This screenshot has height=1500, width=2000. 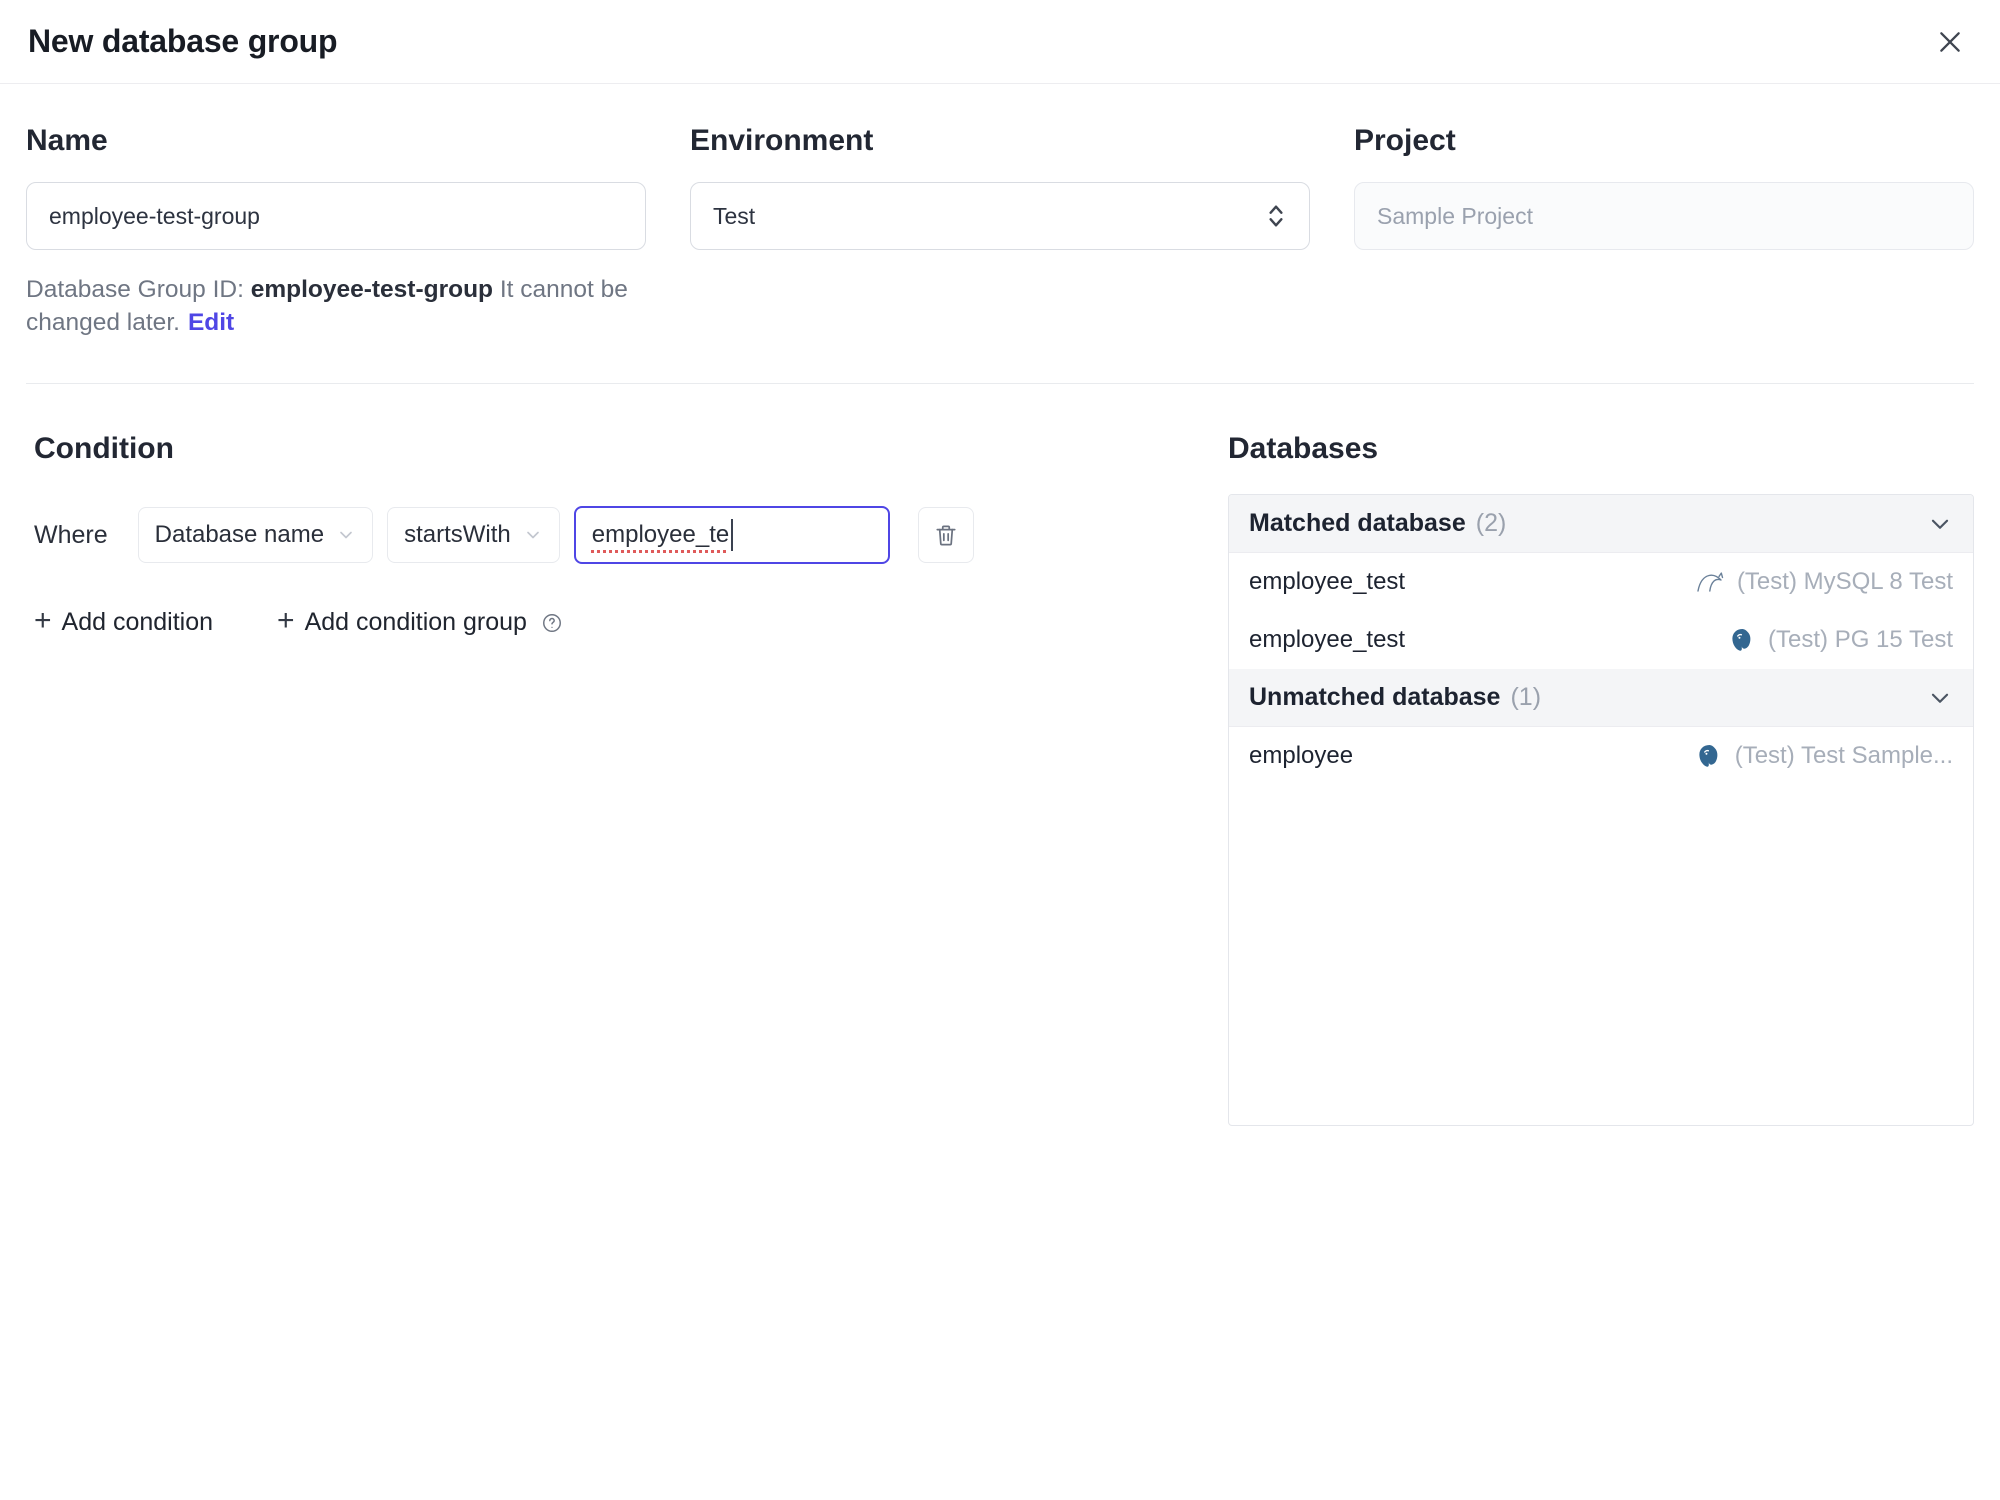 What do you see at coordinates (1378, 523) in the screenshot?
I see `matched-database-title: Matched database (2)` at bounding box center [1378, 523].